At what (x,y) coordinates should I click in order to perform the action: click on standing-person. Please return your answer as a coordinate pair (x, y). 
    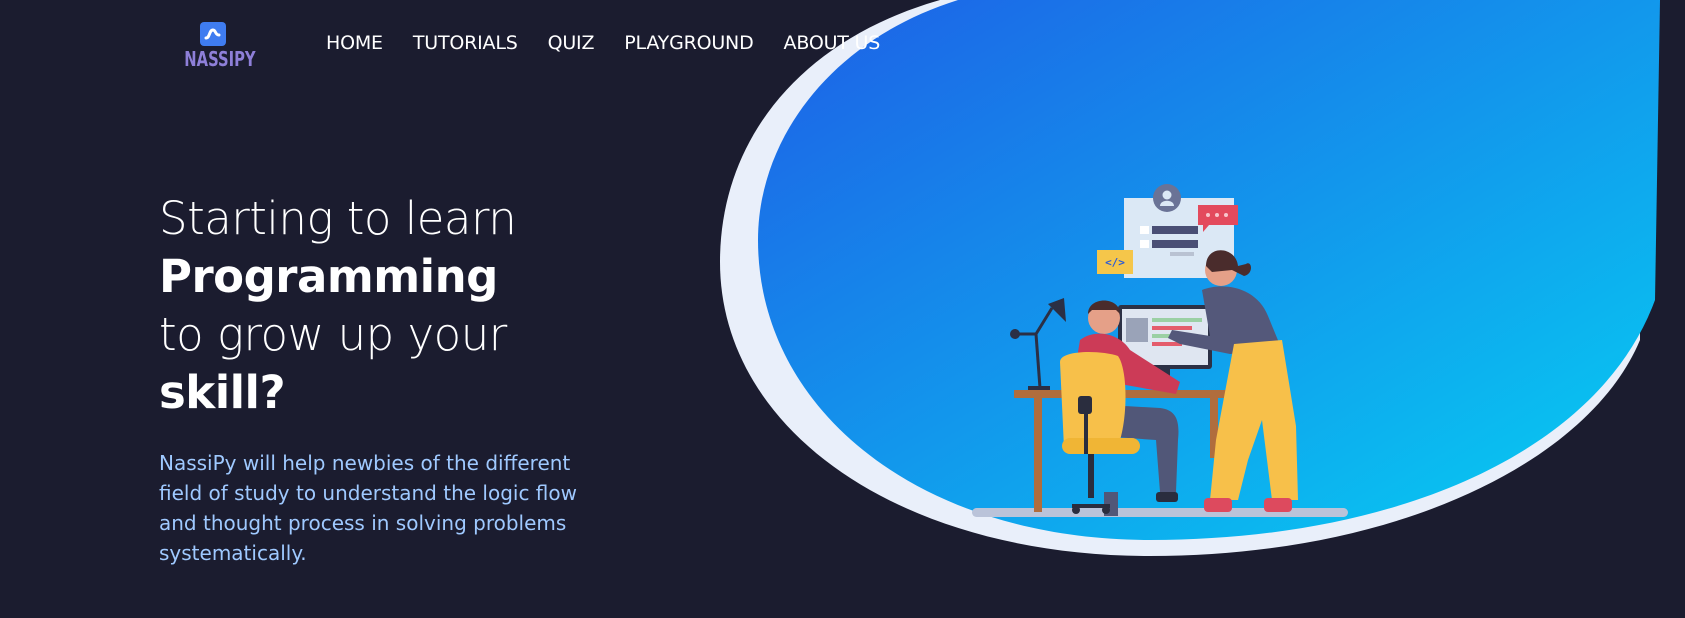
    Looking at the image, I should click on (1233, 381).